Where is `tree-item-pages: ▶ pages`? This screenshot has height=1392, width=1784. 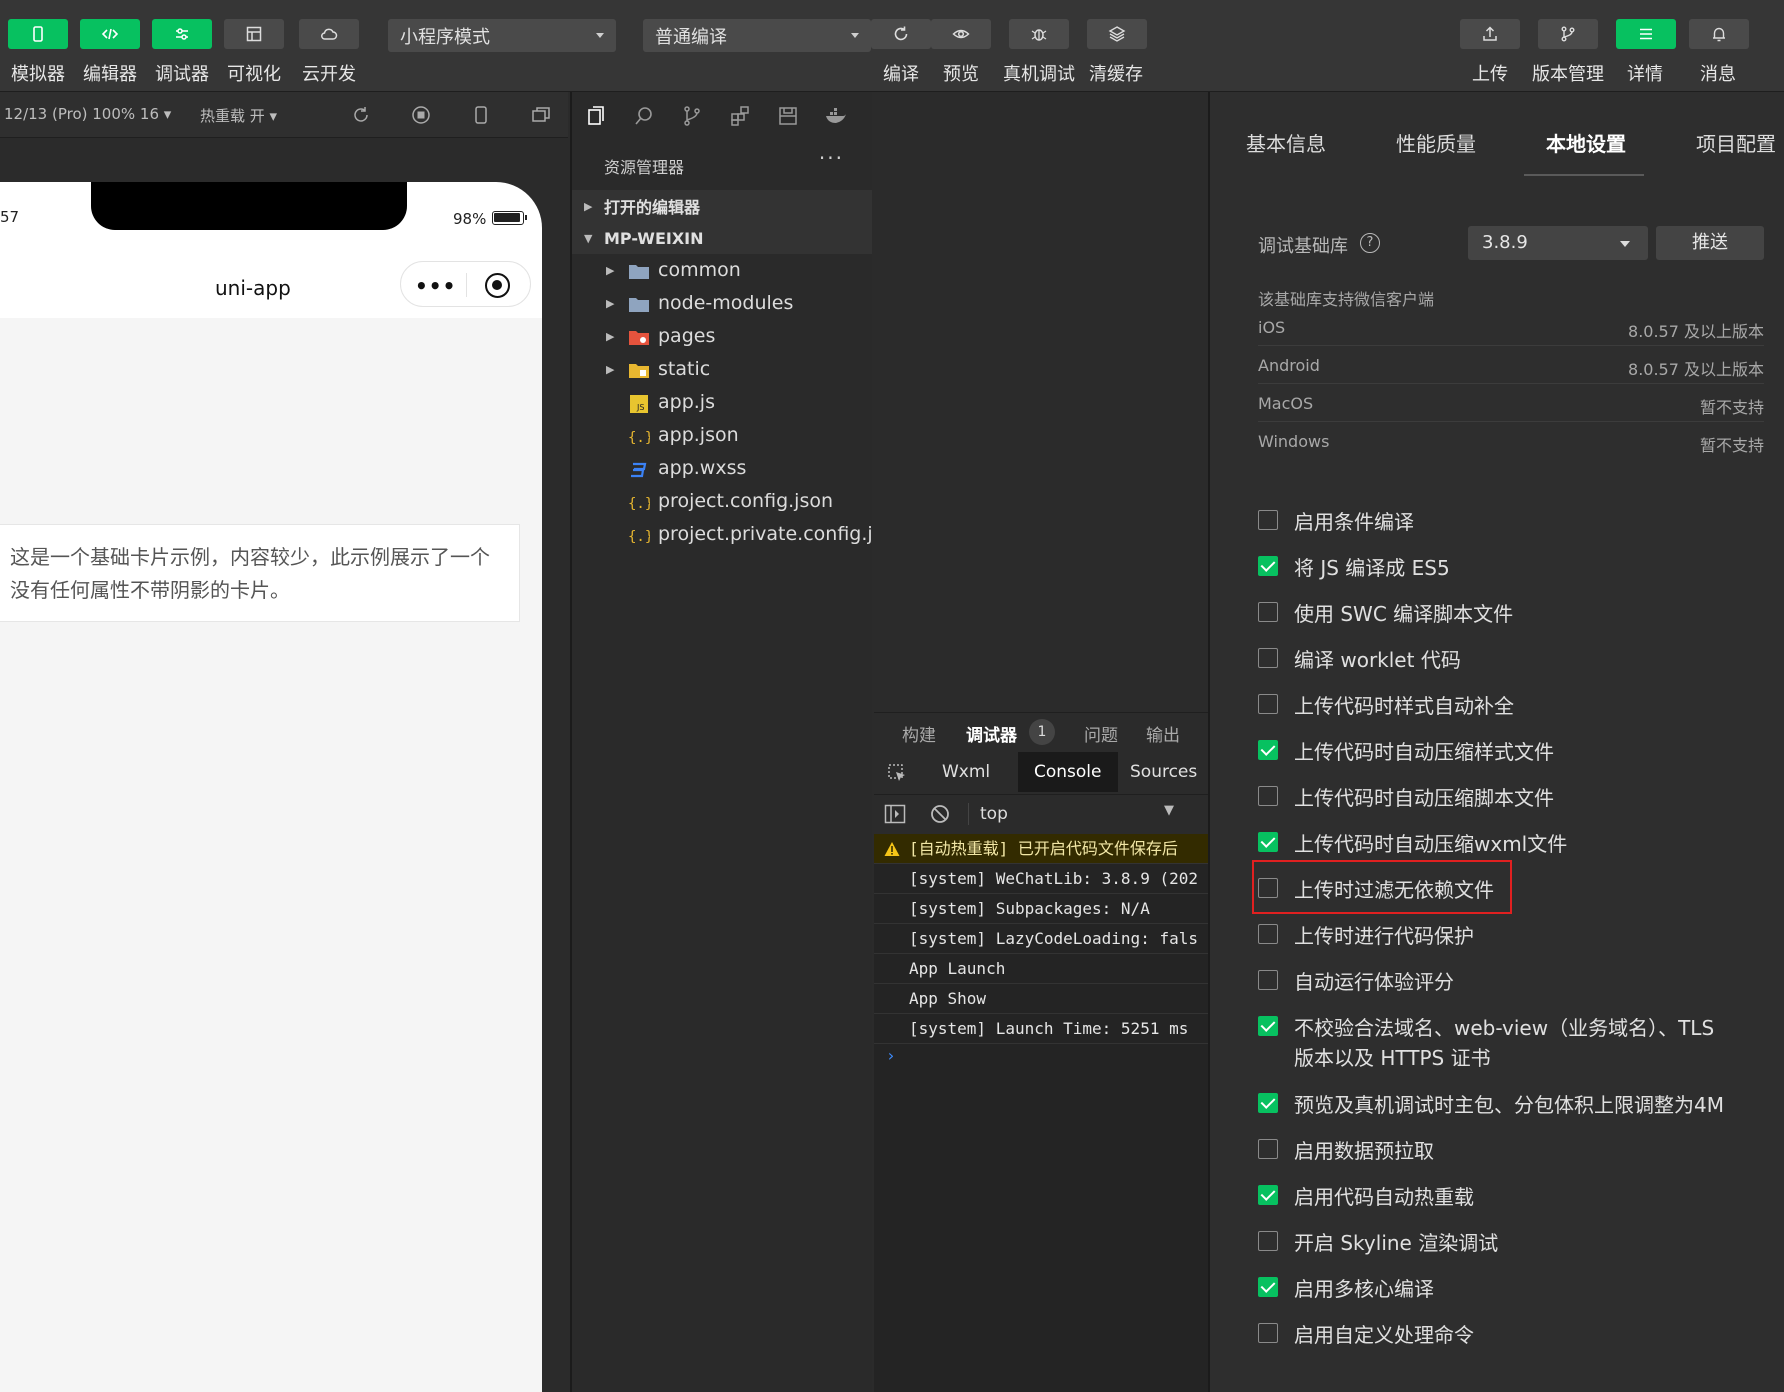
tree-item-pages: ▶ pages is located at coordinates (723, 338).